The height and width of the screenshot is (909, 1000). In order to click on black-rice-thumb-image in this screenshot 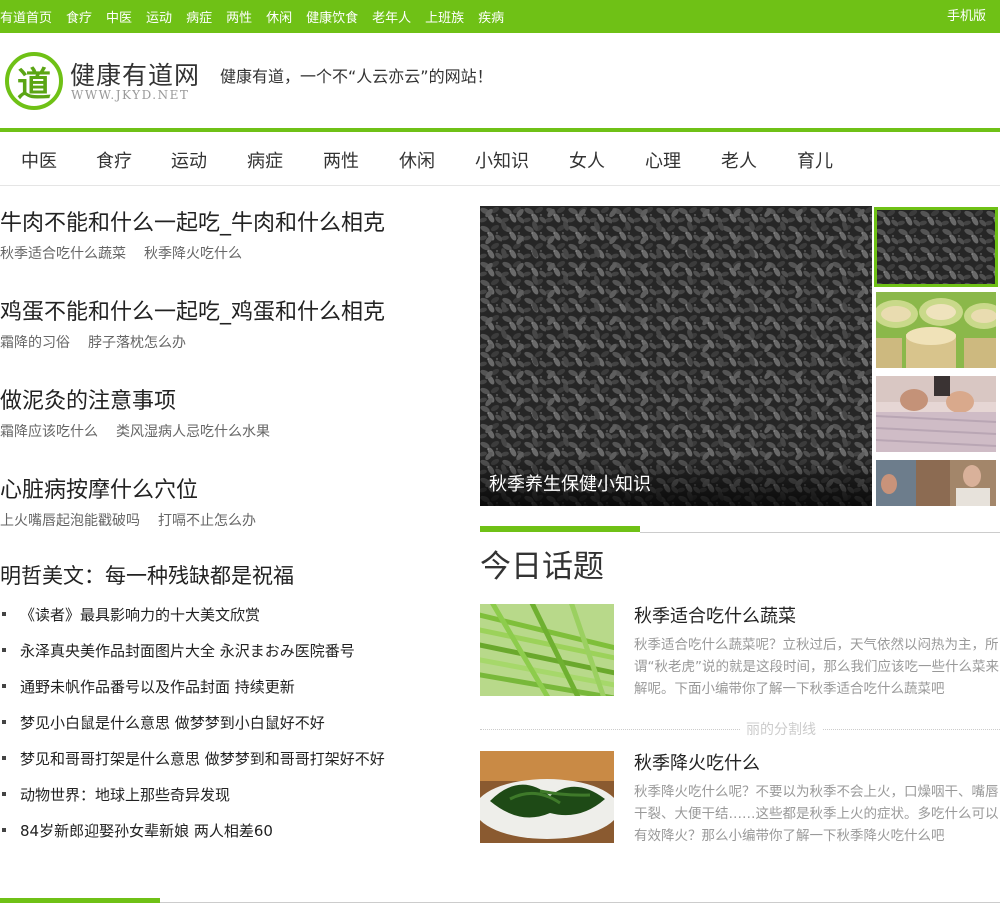, I will do `click(936, 247)`.